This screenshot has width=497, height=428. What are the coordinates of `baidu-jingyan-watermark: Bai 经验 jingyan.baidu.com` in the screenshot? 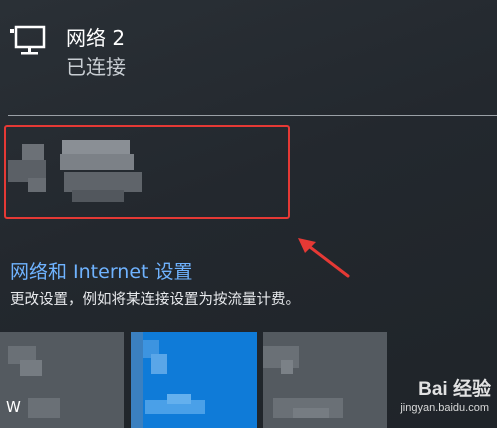 It's located at (422, 399).